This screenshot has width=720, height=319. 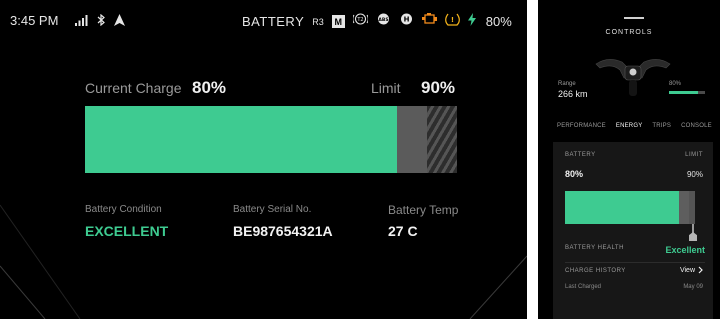 What do you see at coordinates (694, 155) in the screenshot?
I see `card-limit-label: LIMIT` at bounding box center [694, 155].